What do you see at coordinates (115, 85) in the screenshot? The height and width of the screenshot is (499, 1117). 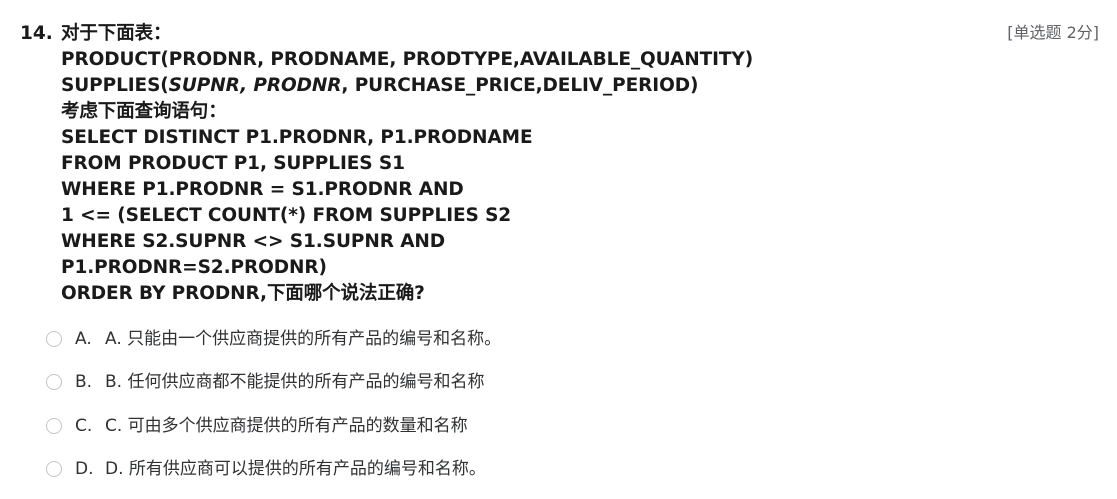 I see `supplies-prefix: SUPPLIES(` at bounding box center [115, 85].